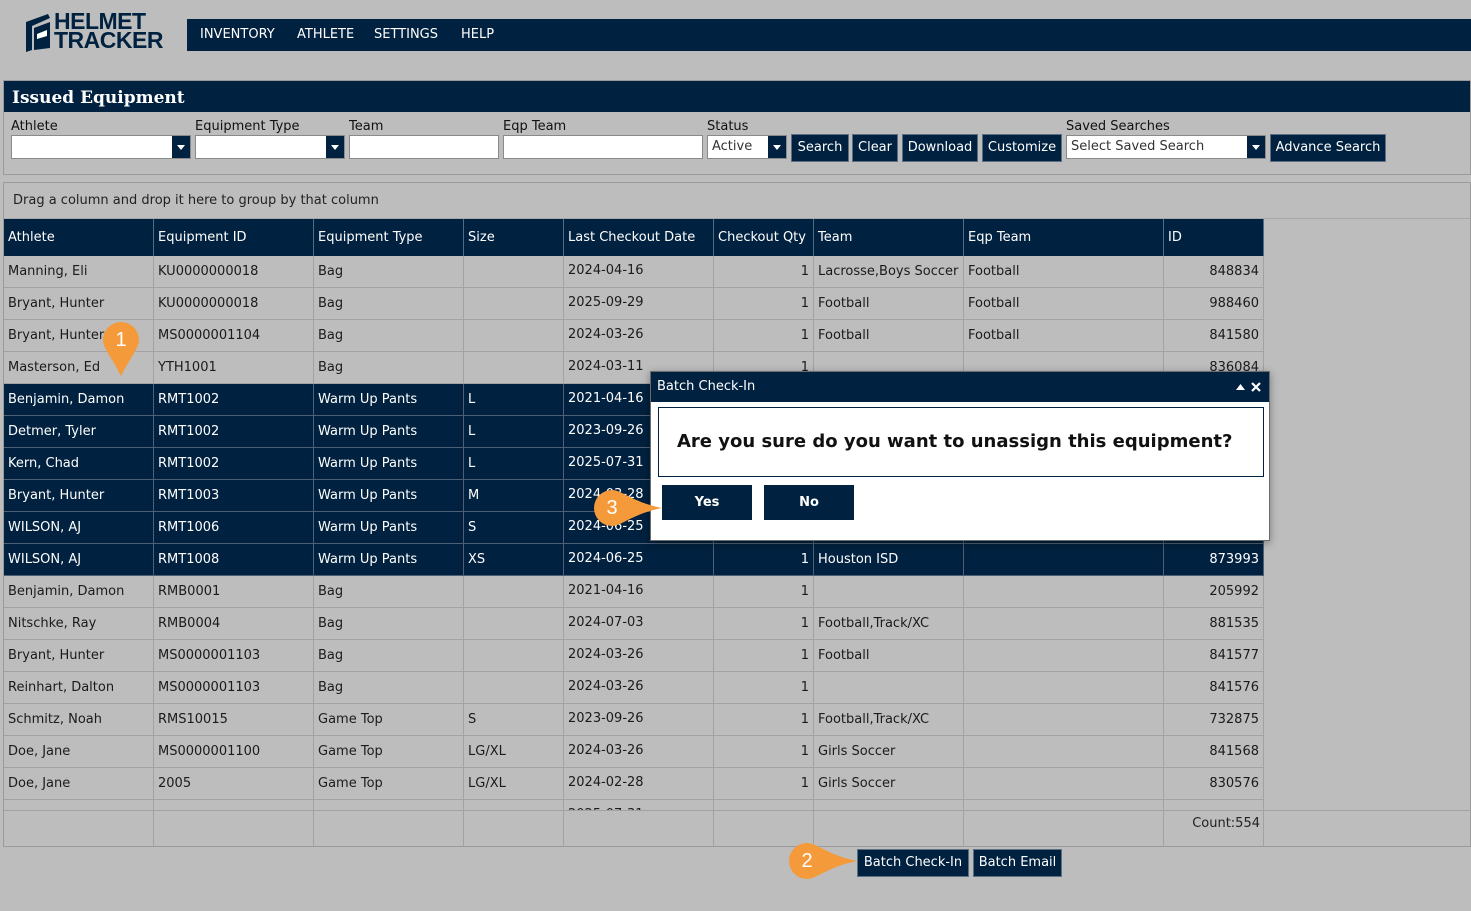 The width and height of the screenshot is (1471, 911). I want to click on no-button: No, so click(809, 502).